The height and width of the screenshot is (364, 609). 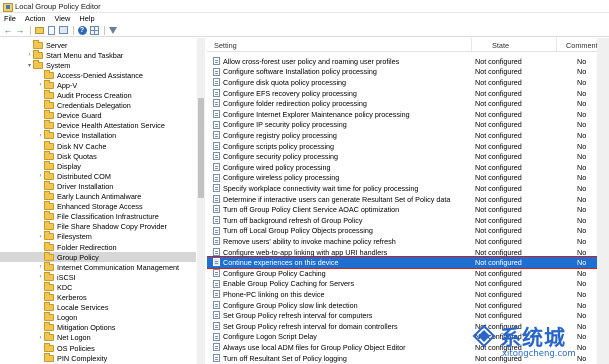 What do you see at coordinates (98, 257) in the screenshot?
I see `tree-item: Group Policy` at bounding box center [98, 257].